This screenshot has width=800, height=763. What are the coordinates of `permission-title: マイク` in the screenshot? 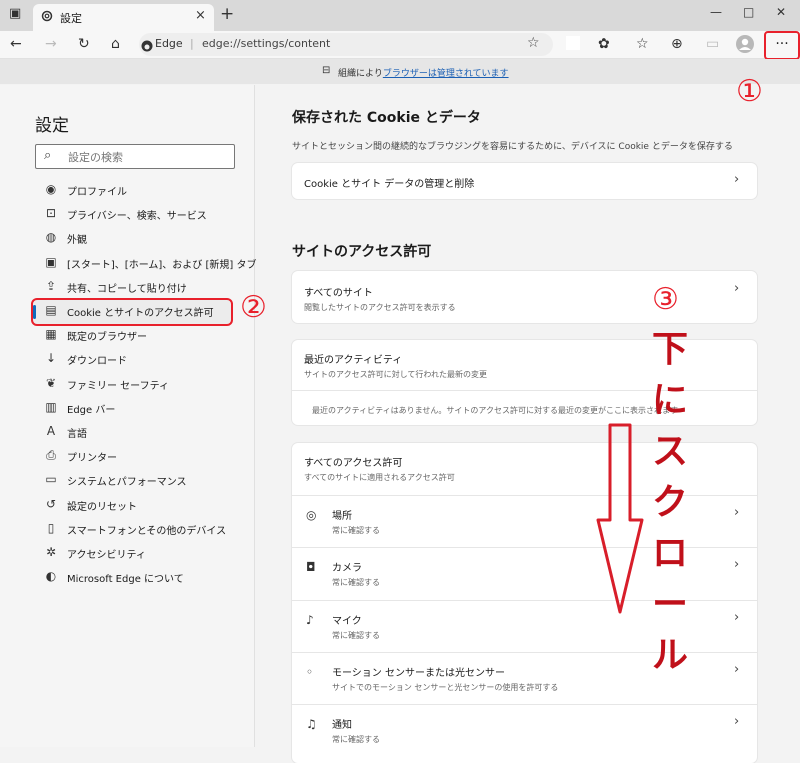 It's located at (347, 621).